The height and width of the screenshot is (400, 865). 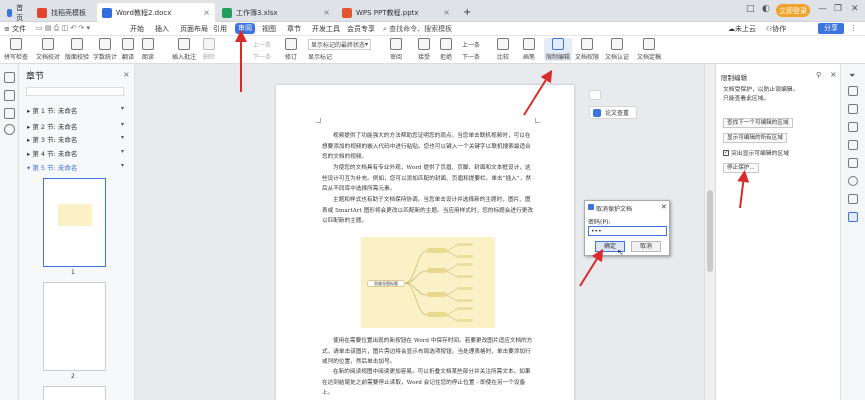 I want to click on login-badge: 立即登录, so click(x=793, y=10).